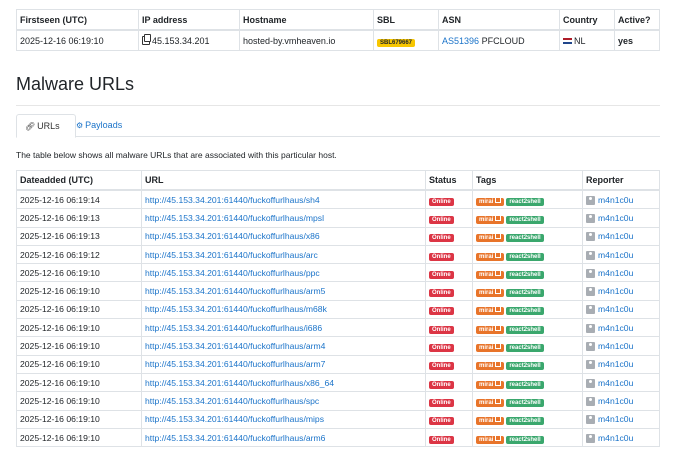  I want to click on col-url: URL, so click(283, 180).